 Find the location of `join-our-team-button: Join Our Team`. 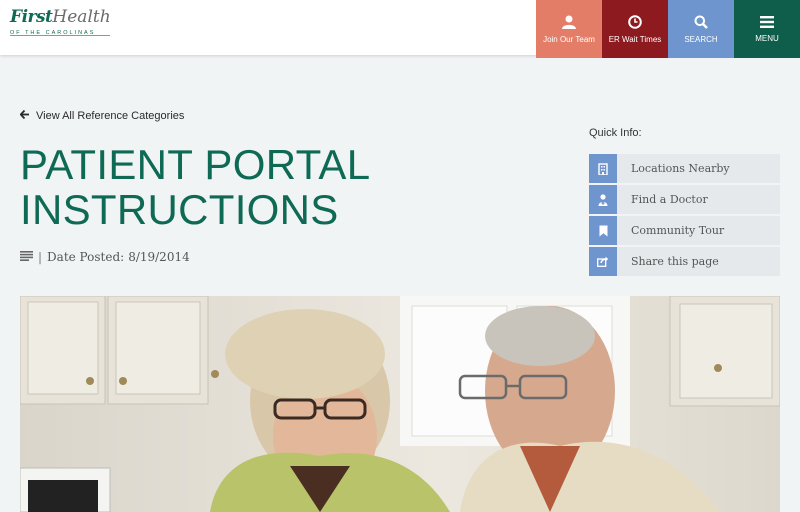

join-our-team-button: Join Our Team is located at coordinates (569, 29).